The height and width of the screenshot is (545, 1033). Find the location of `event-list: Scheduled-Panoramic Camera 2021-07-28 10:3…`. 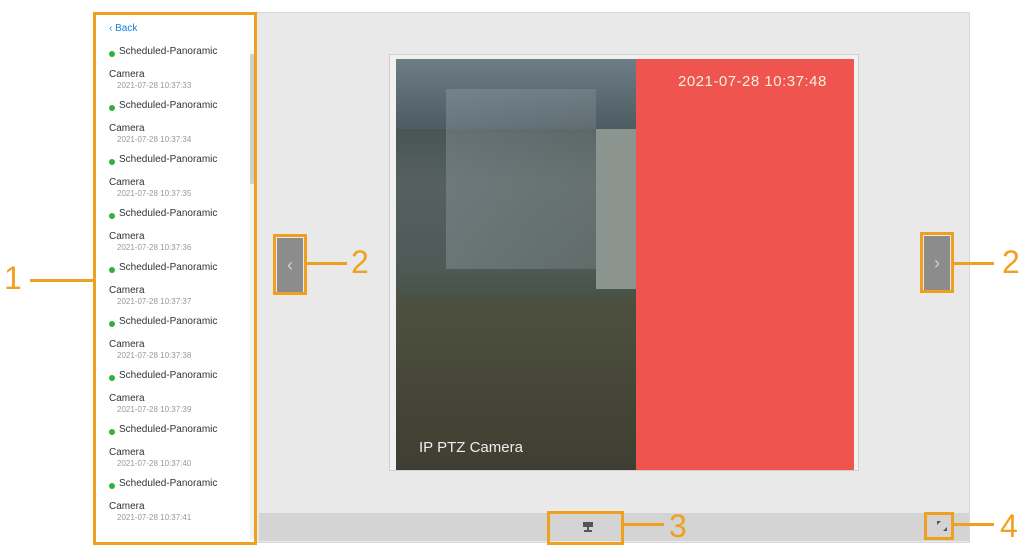

event-list: Scheduled-Panoramic Camera 2021-07-28 10:3… is located at coordinates (172, 288).